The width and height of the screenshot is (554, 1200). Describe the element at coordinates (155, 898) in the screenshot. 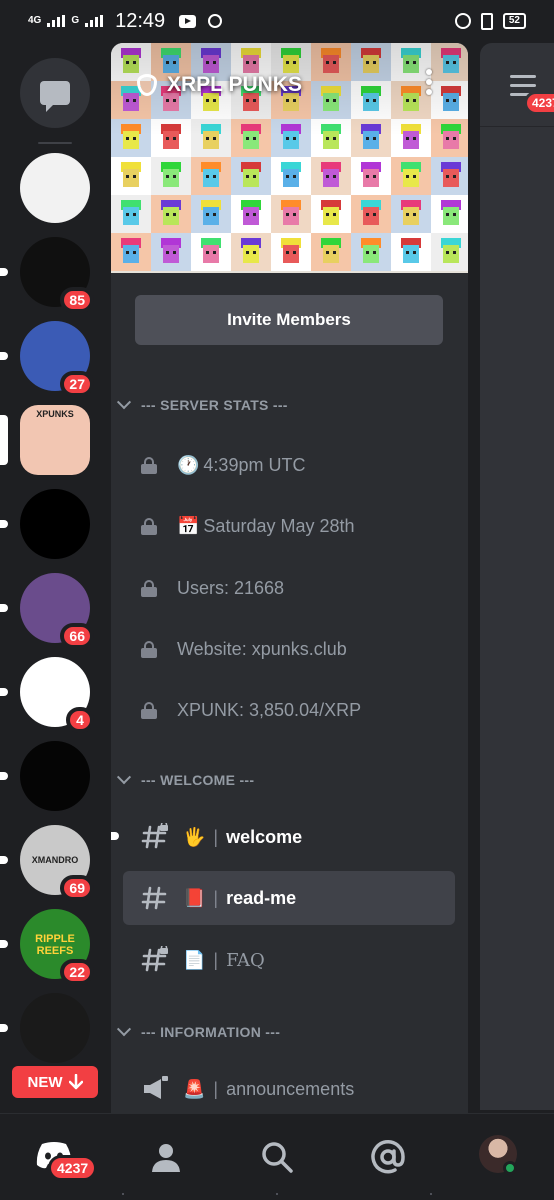

I see `hash-icon` at that location.